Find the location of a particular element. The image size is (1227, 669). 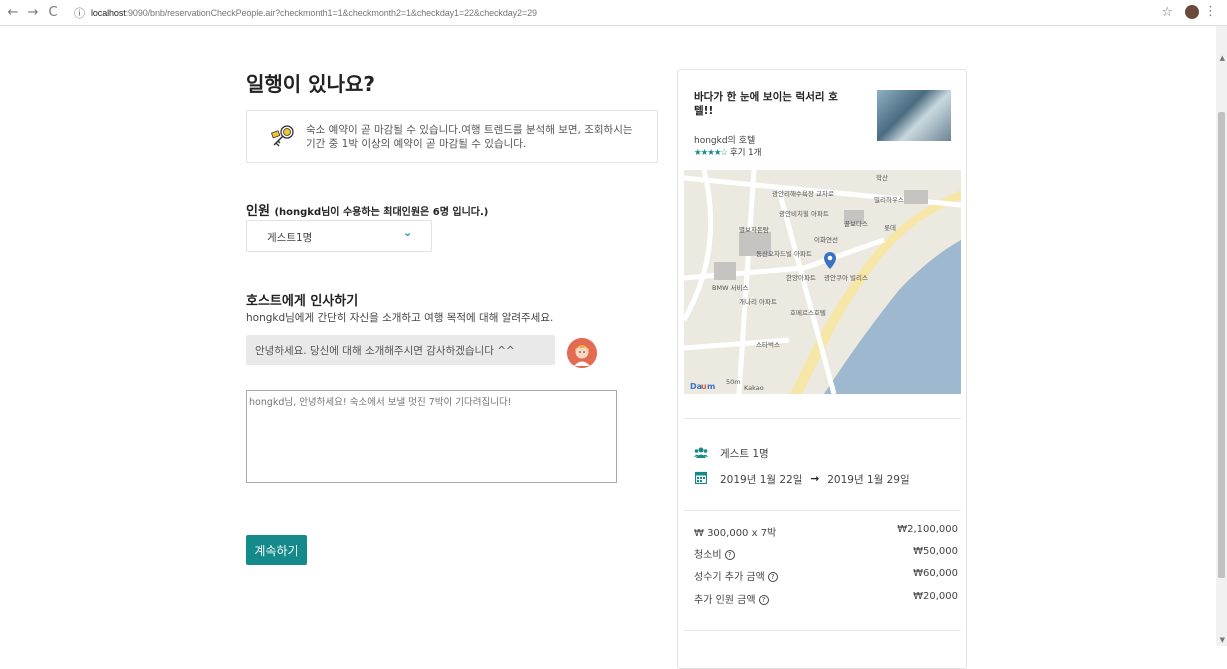

menu-kebab-icon: ⋮ is located at coordinates (1210, 11).